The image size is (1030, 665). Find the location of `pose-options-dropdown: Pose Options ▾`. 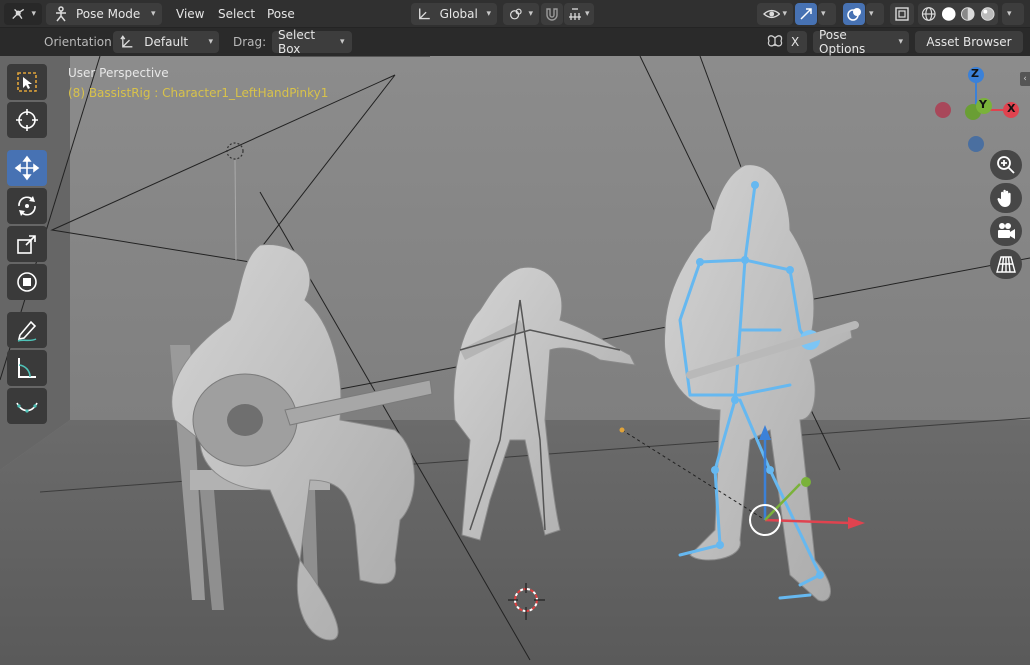

pose-options-dropdown: Pose Options ▾ is located at coordinates (861, 42).